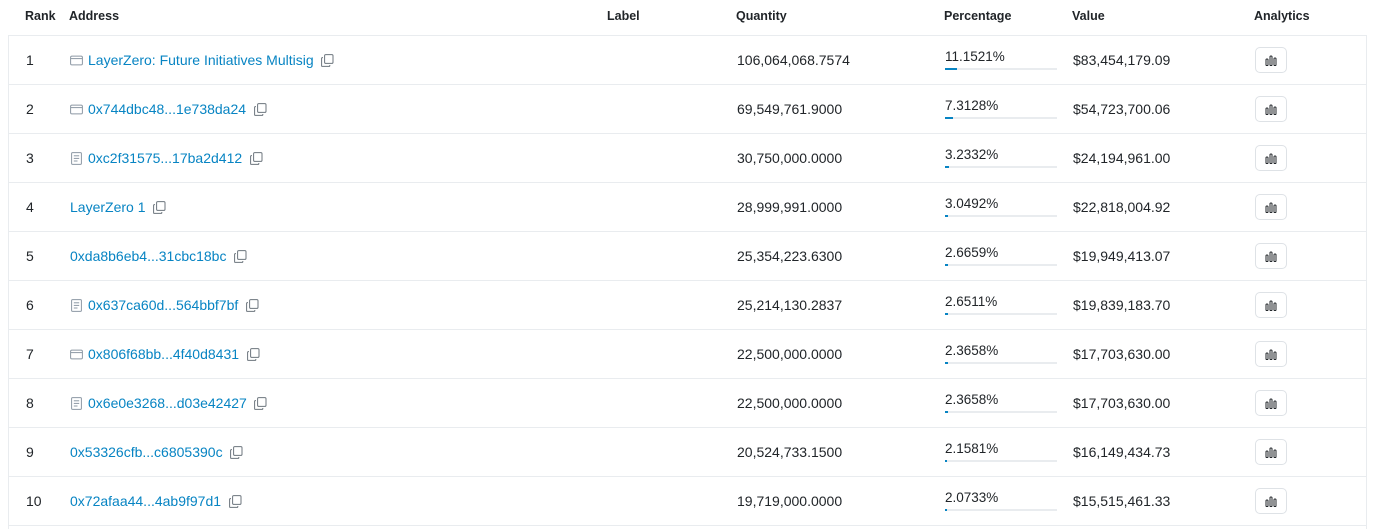 The height and width of the screenshot is (529, 1391). Describe the element at coordinates (146, 452) in the screenshot. I see `holder-address-link: 0x53326cfb...c6805390c` at that location.